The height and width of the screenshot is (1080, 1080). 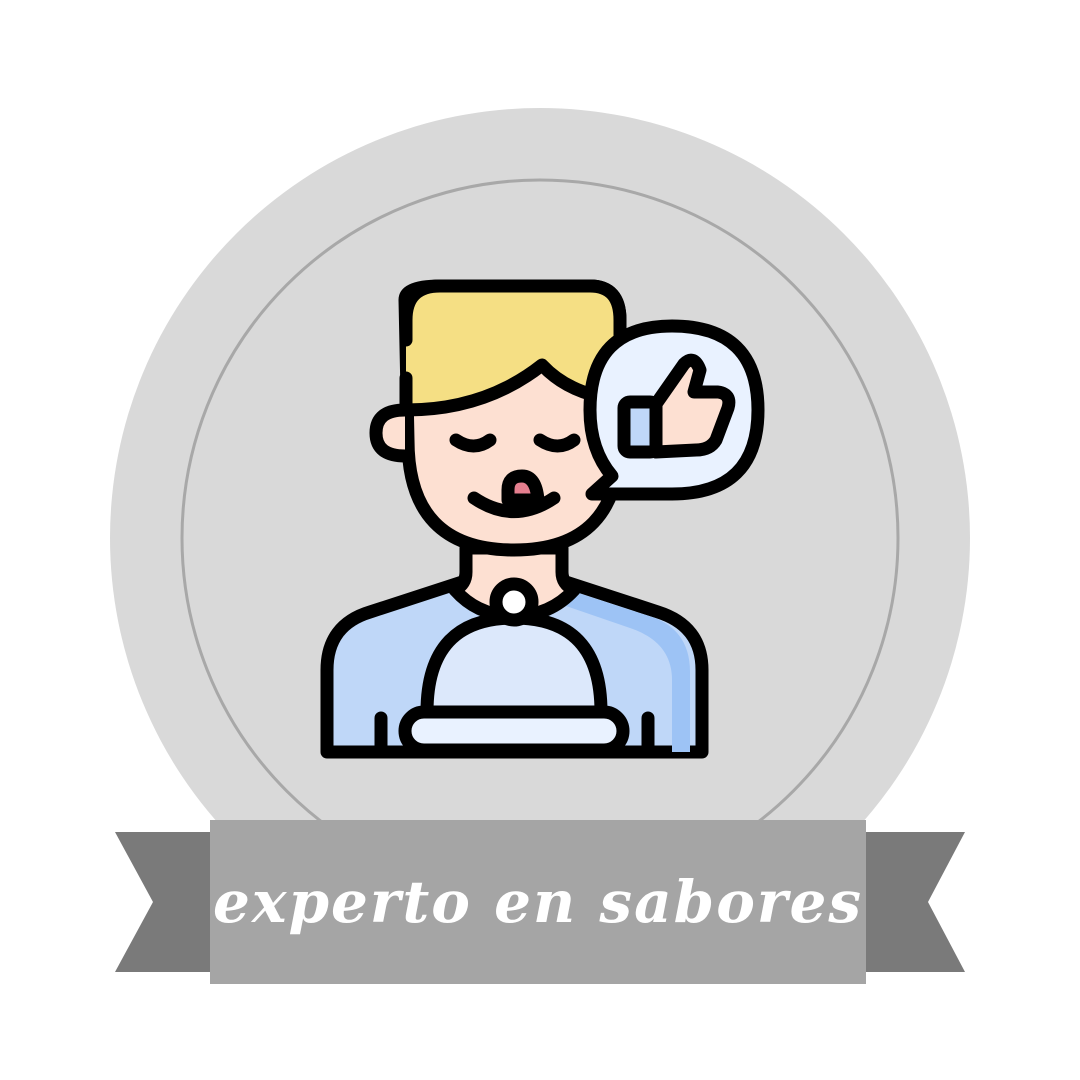 I want to click on ribbon-tail-left, so click(x=165, y=902).